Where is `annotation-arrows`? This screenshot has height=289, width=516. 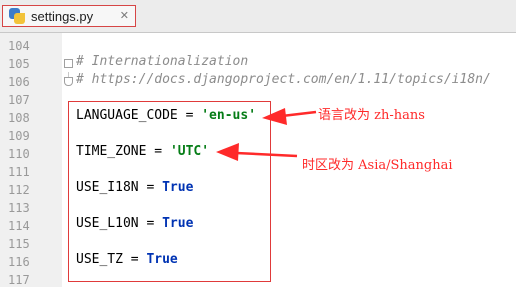
annotation-arrows is located at coordinates (266, 134).